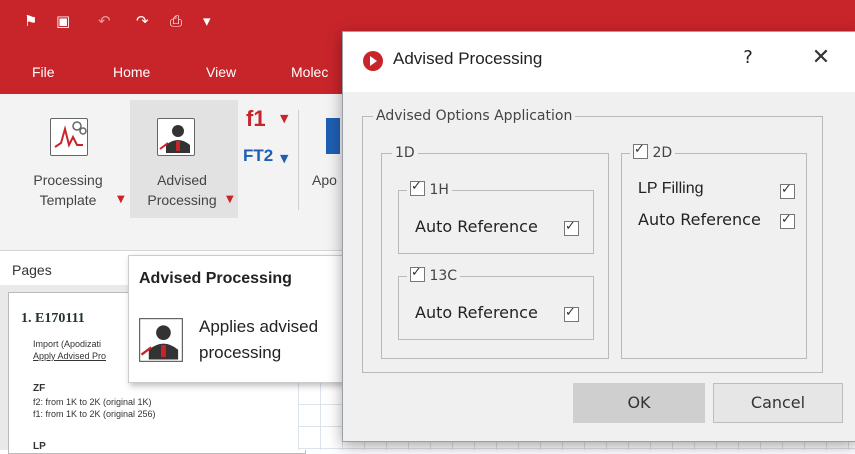  Describe the element at coordinates (258, 340) in the screenshot. I see `tooltip-description: Applies advised processing` at that location.